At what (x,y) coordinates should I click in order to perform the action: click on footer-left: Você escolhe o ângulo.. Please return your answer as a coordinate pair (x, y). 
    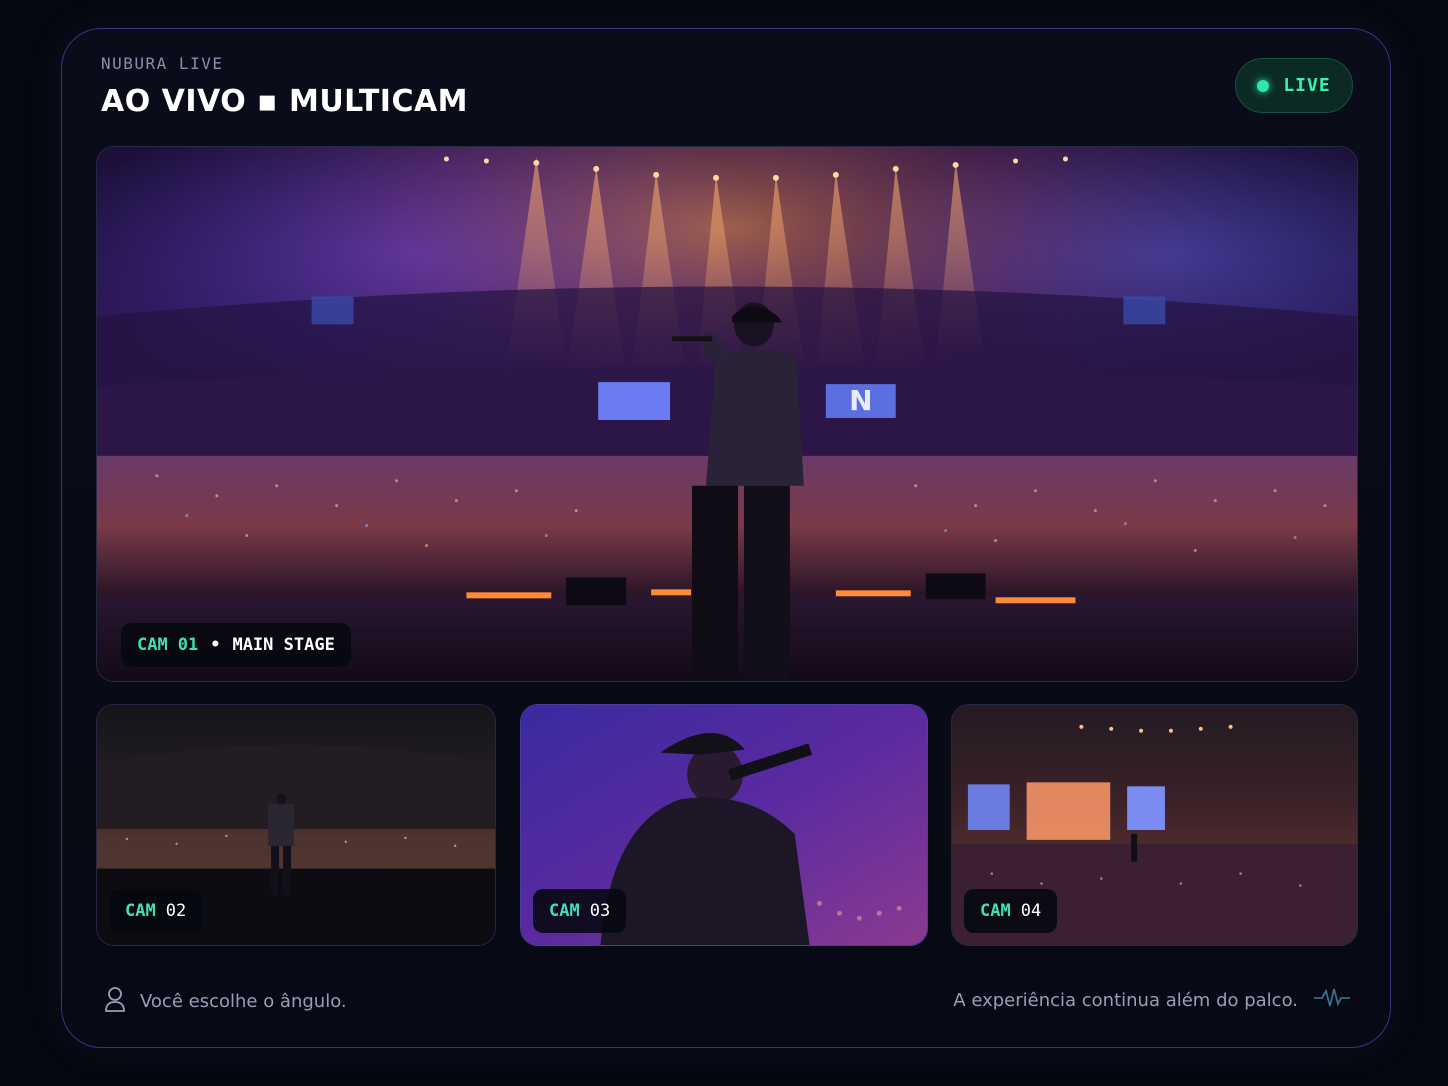
    Looking at the image, I should click on (225, 1001).